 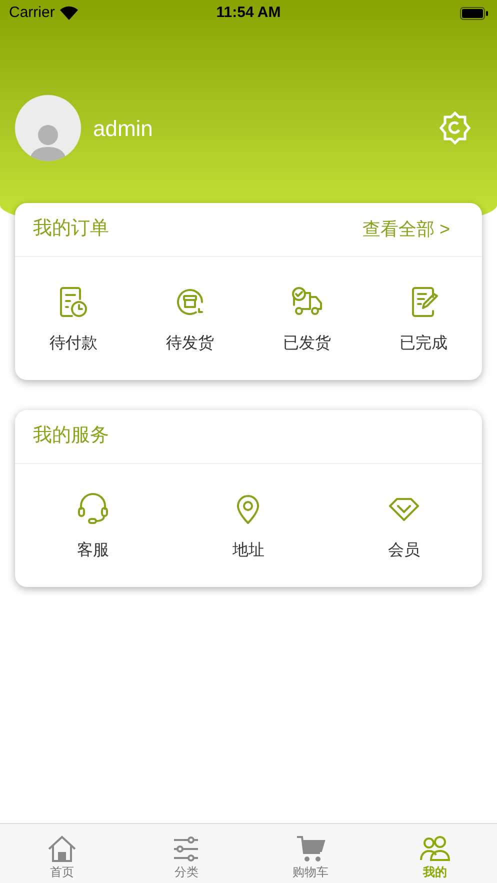 I want to click on person-icon, so click(x=48, y=142).